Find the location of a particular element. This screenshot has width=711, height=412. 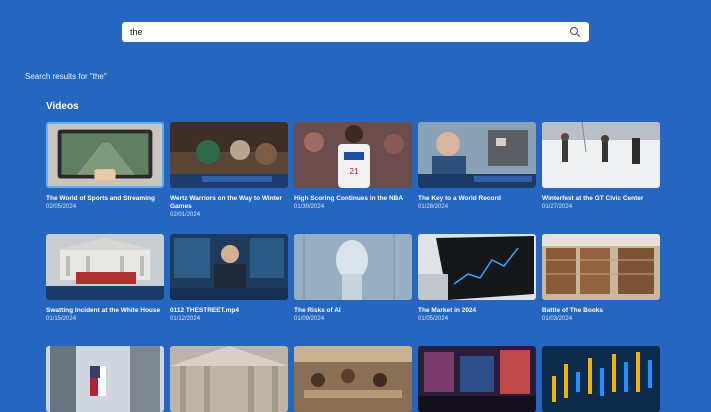

search-results-label: Search results for "the" is located at coordinates (66, 76).